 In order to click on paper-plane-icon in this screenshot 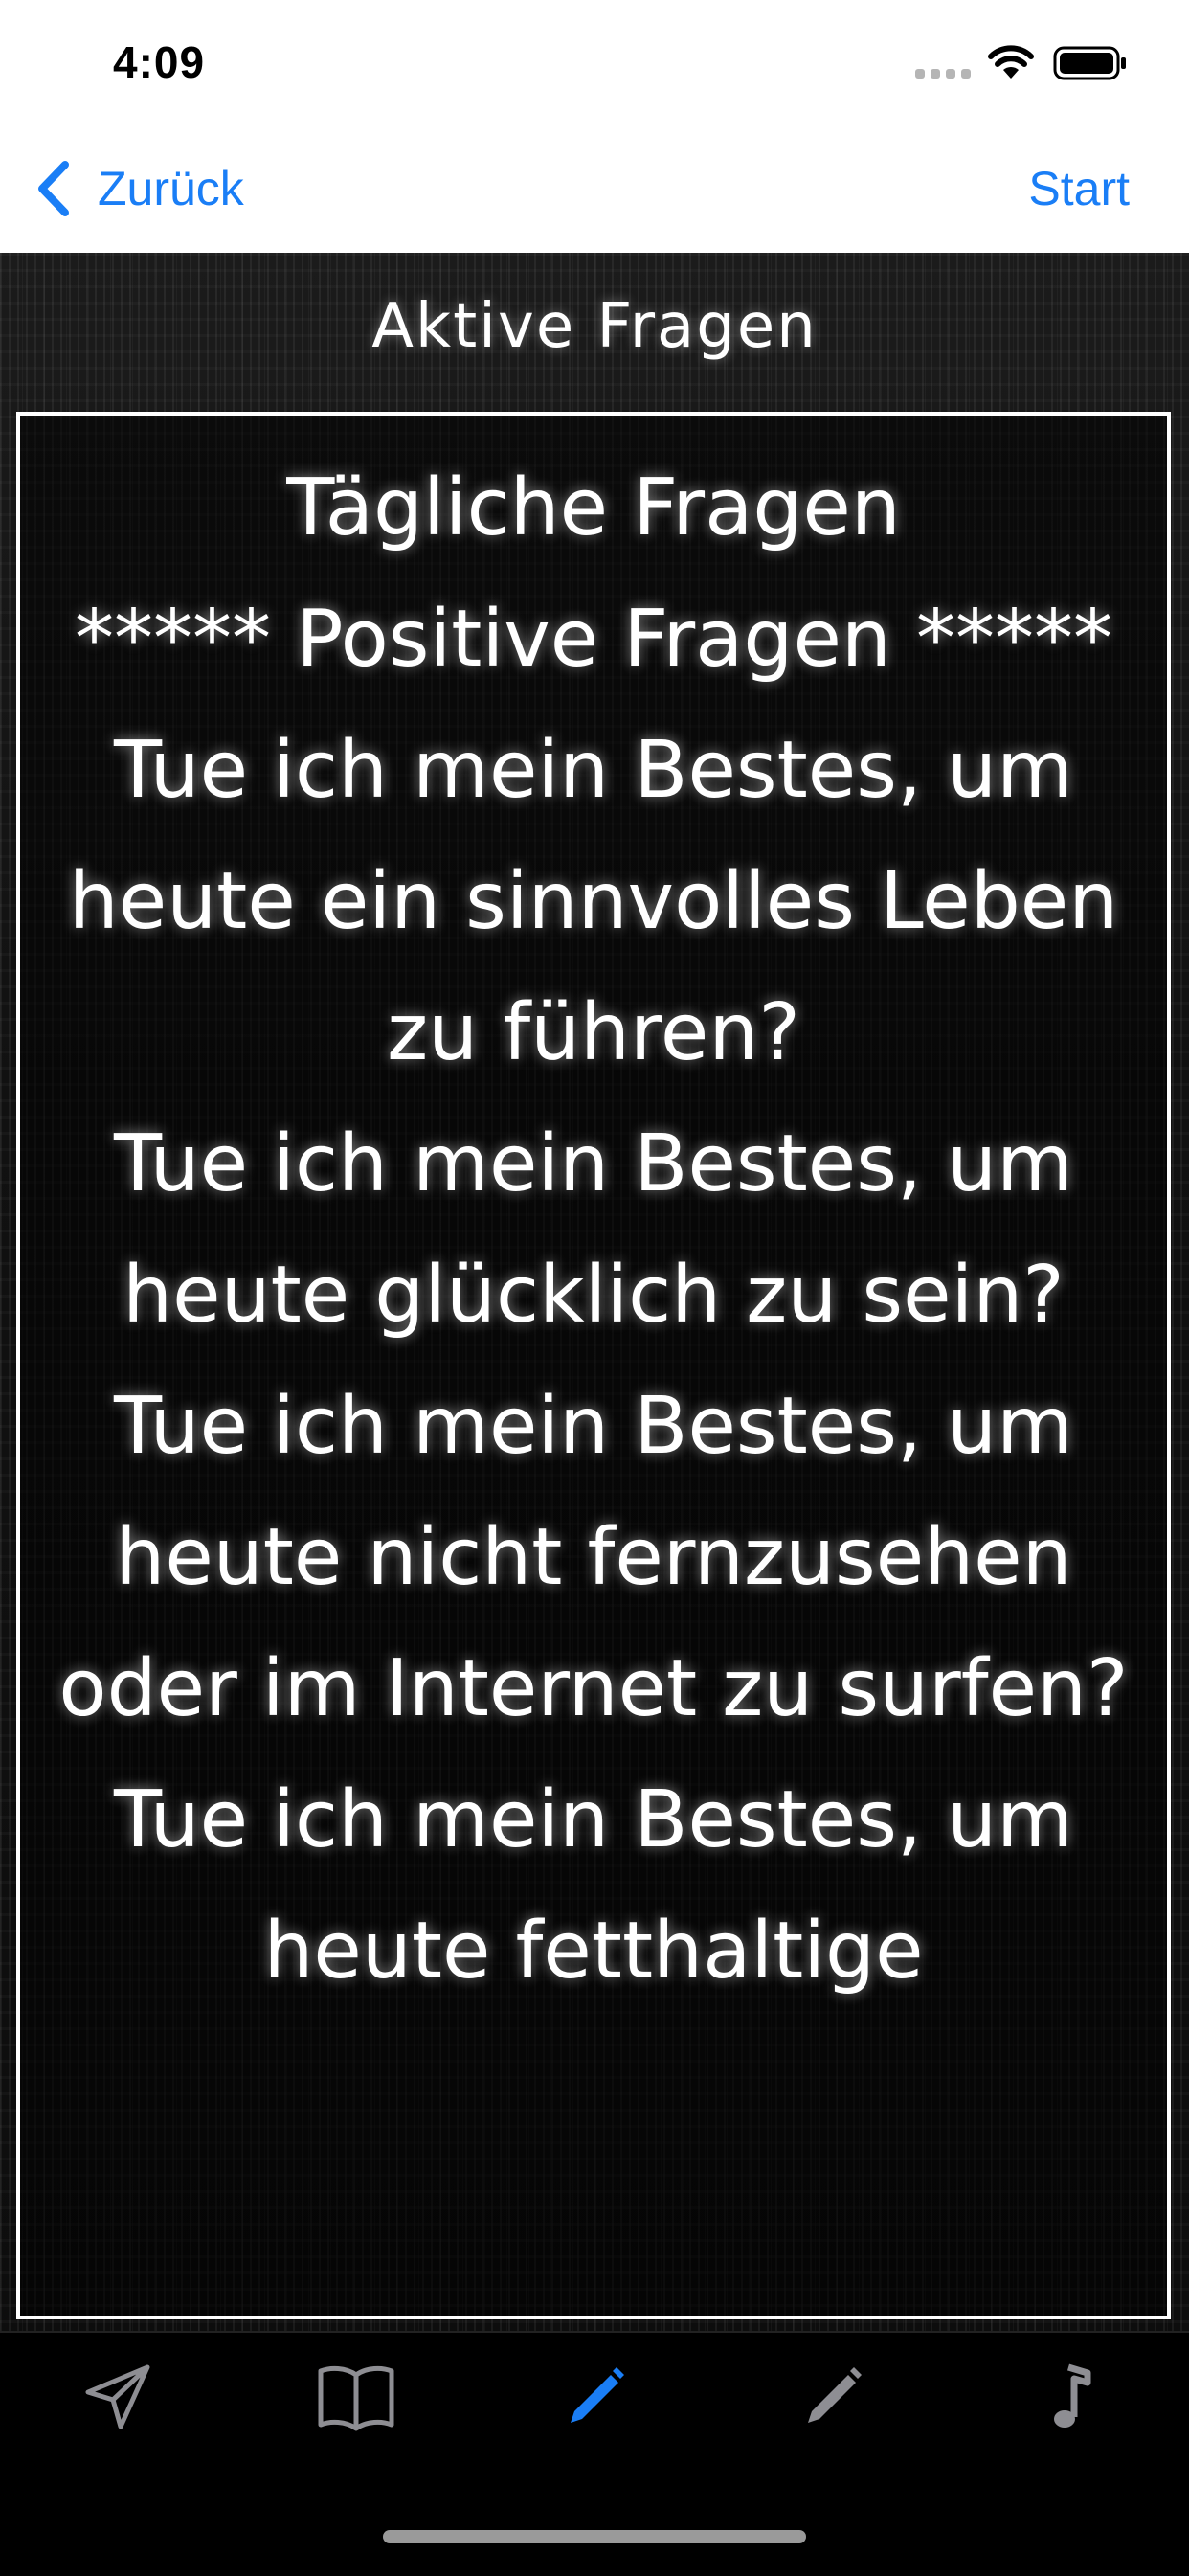, I will do `click(117, 2396)`.